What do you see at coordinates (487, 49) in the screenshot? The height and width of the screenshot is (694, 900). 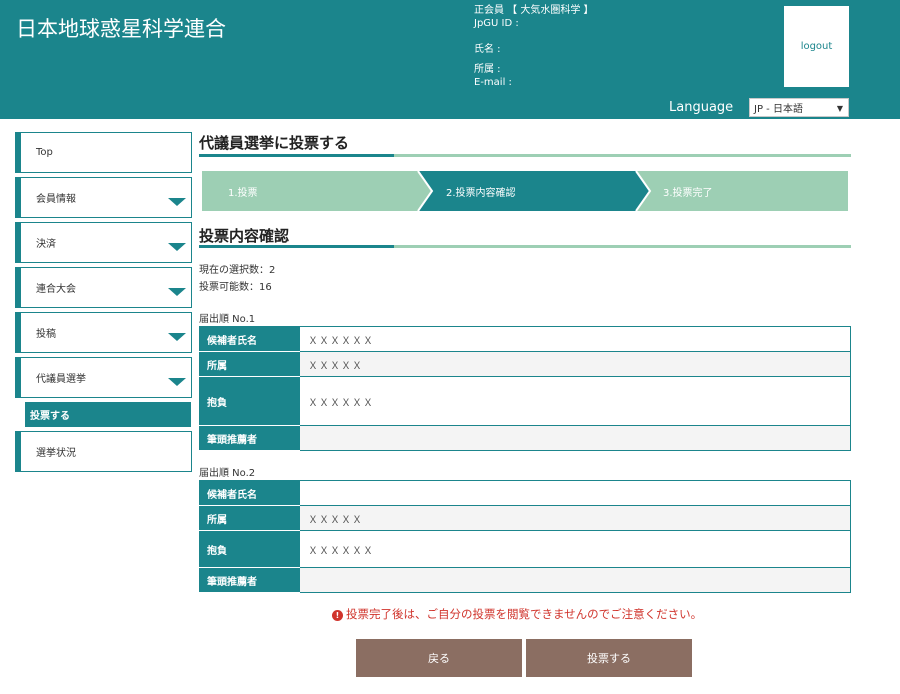 I see `name-label: 氏名 :` at bounding box center [487, 49].